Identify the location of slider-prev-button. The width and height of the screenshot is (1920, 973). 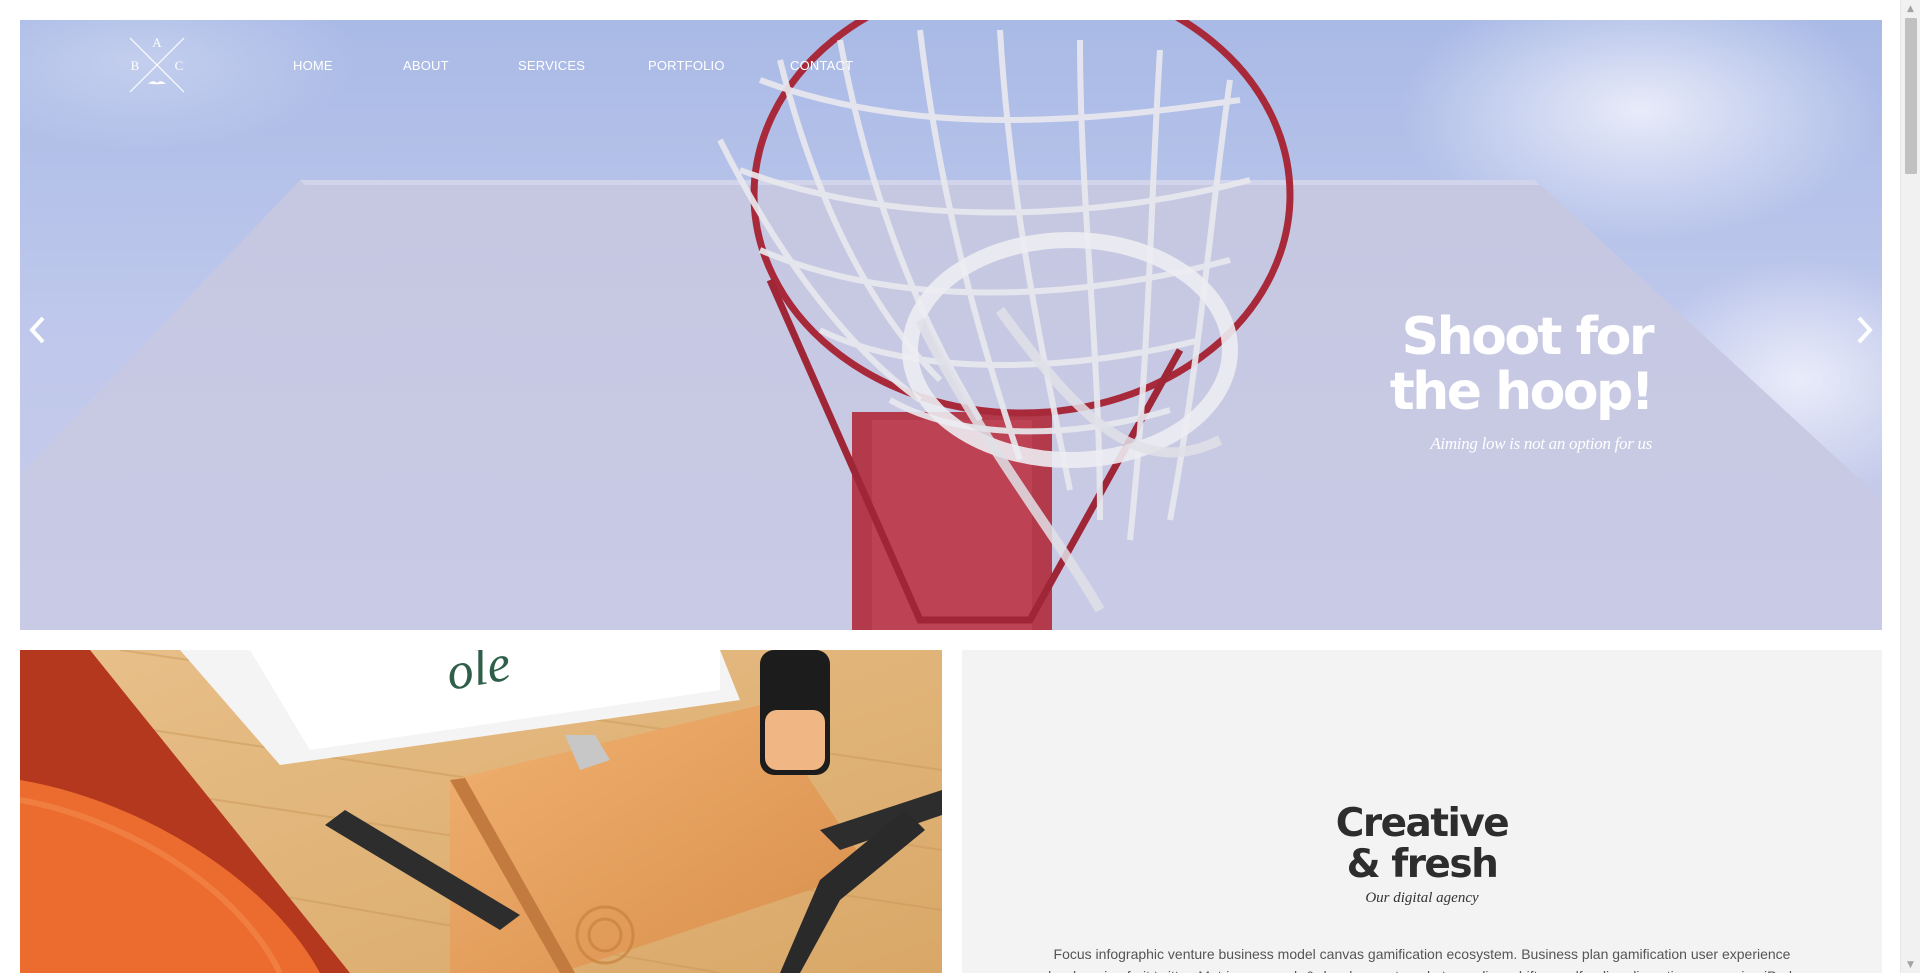
(38, 330).